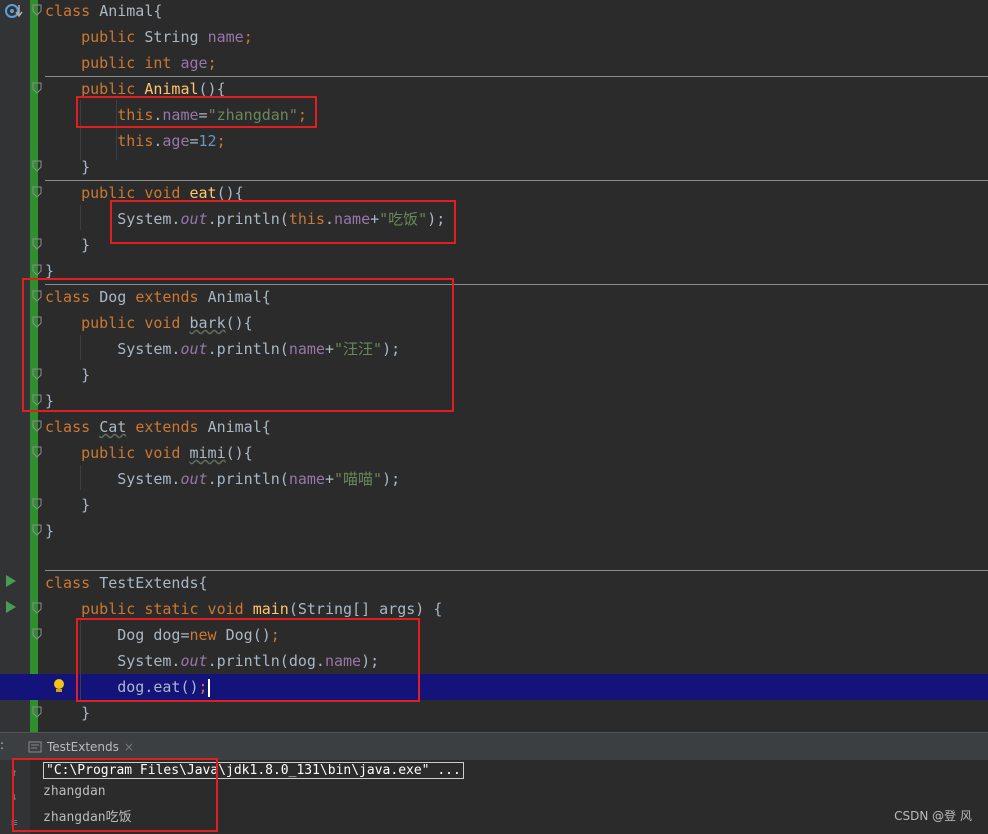 The image size is (988, 834). Describe the element at coordinates (329, 219) in the screenshot. I see `code-token: .` at that location.